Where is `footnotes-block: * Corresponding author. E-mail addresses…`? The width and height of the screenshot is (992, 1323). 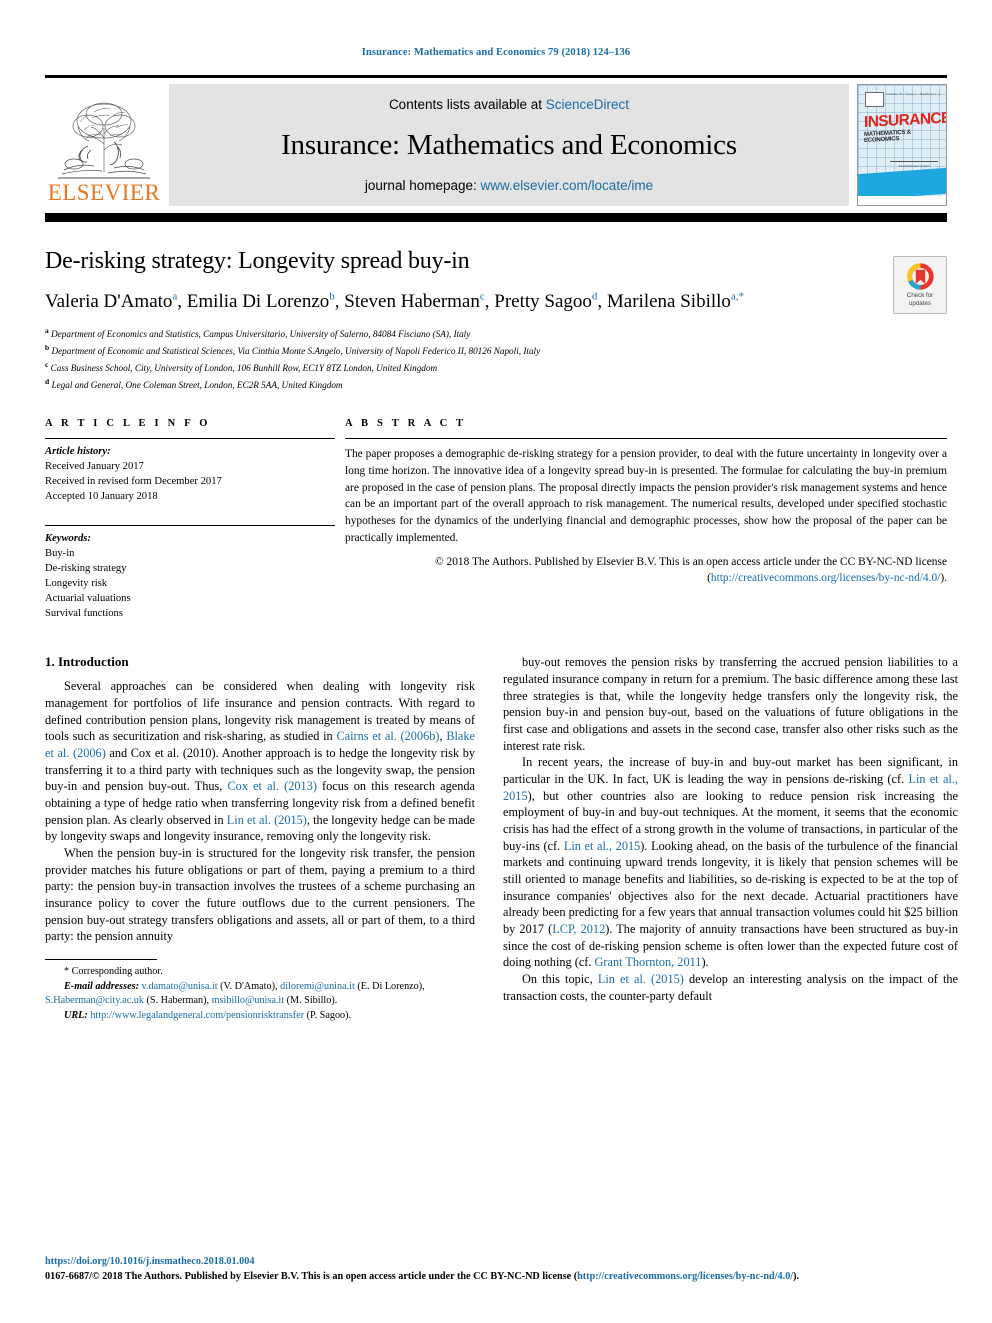 footnotes-block: * Corresponding author. E-mail addresses… is located at coordinates (260, 991).